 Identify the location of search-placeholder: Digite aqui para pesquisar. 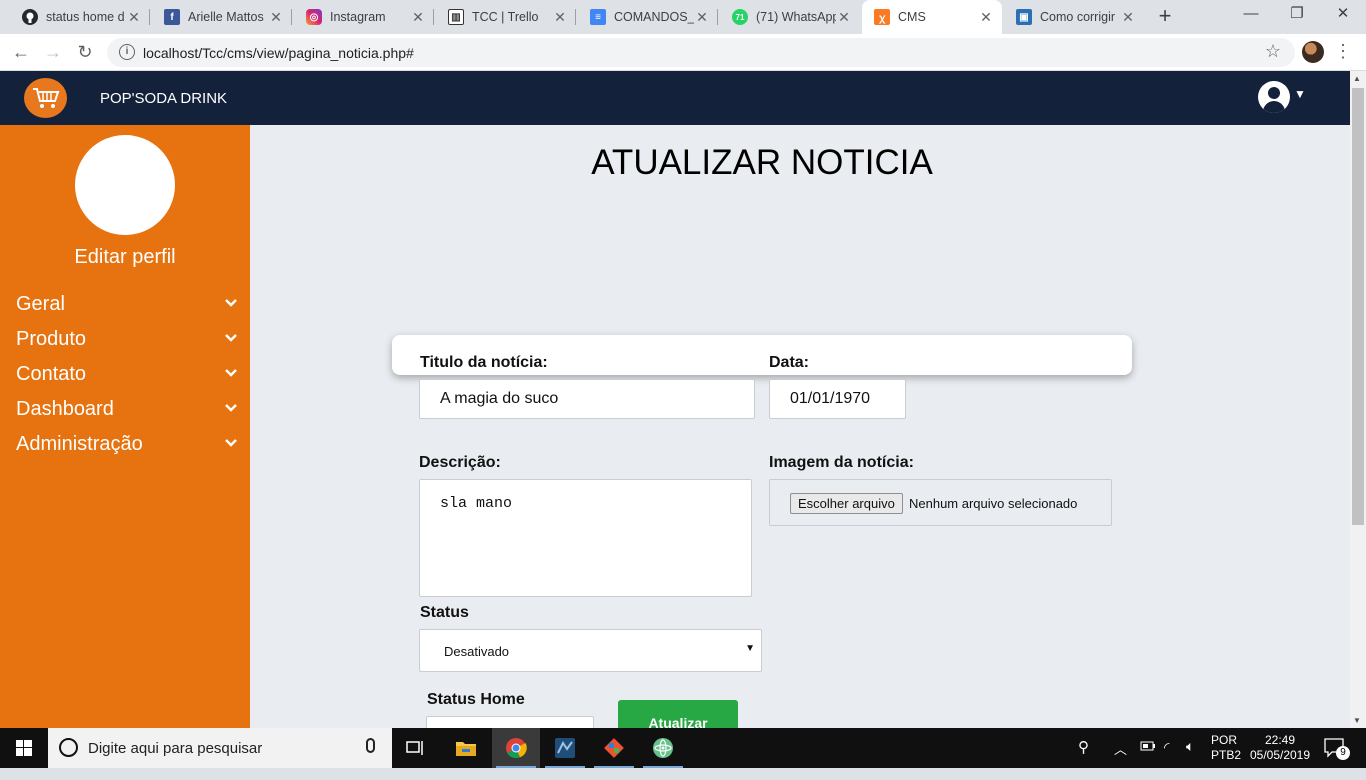
(175, 748).